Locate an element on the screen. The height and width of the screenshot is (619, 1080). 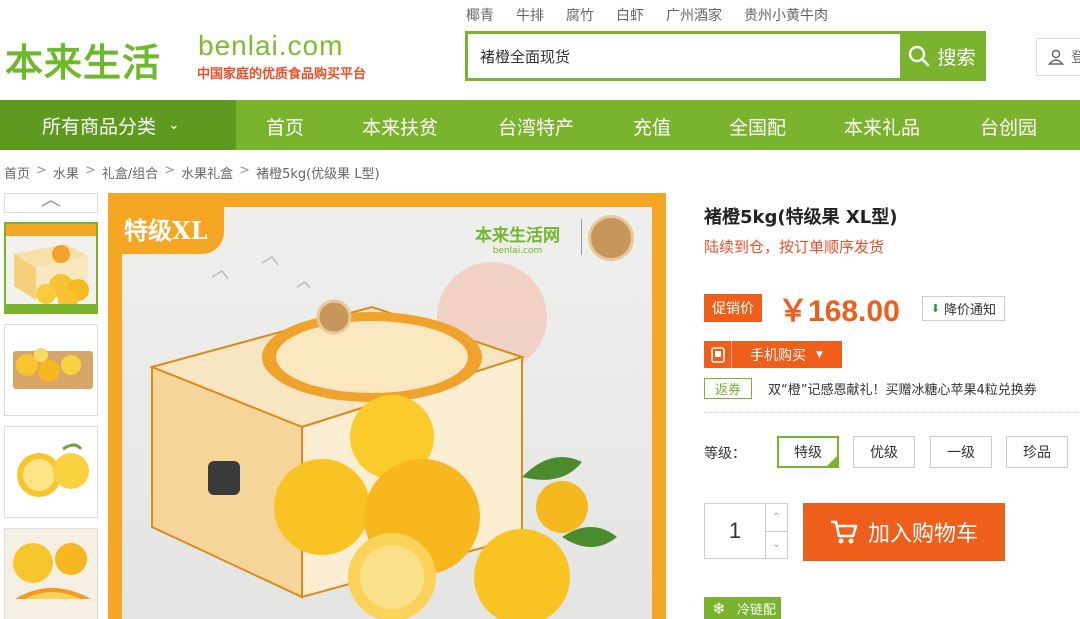
nav-item-park: 台创园 is located at coordinates (1008, 126).